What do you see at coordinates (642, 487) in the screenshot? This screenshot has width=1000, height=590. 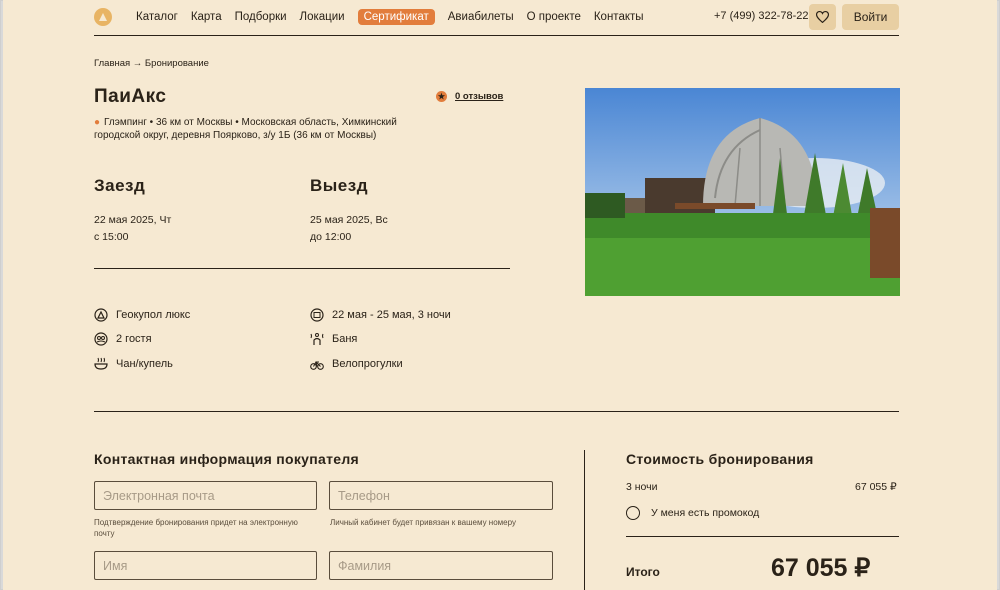 I see `nights-label: 3 ночи` at bounding box center [642, 487].